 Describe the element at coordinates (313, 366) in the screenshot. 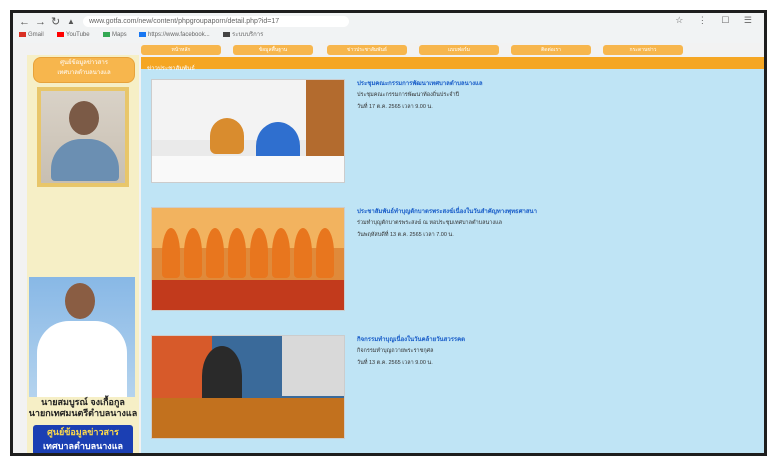

I see `photo-backdrop` at that location.